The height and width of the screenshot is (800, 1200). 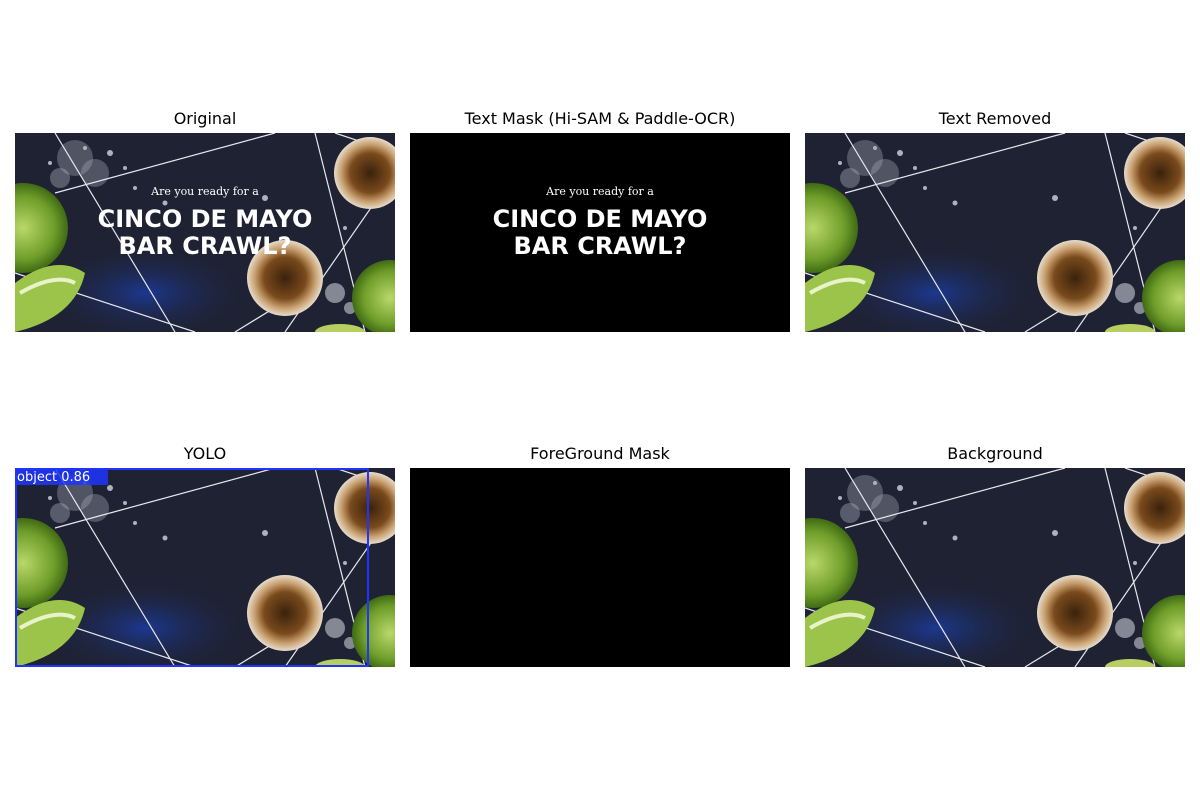 What do you see at coordinates (995, 567) in the screenshot?
I see `background-image` at bounding box center [995, 567].